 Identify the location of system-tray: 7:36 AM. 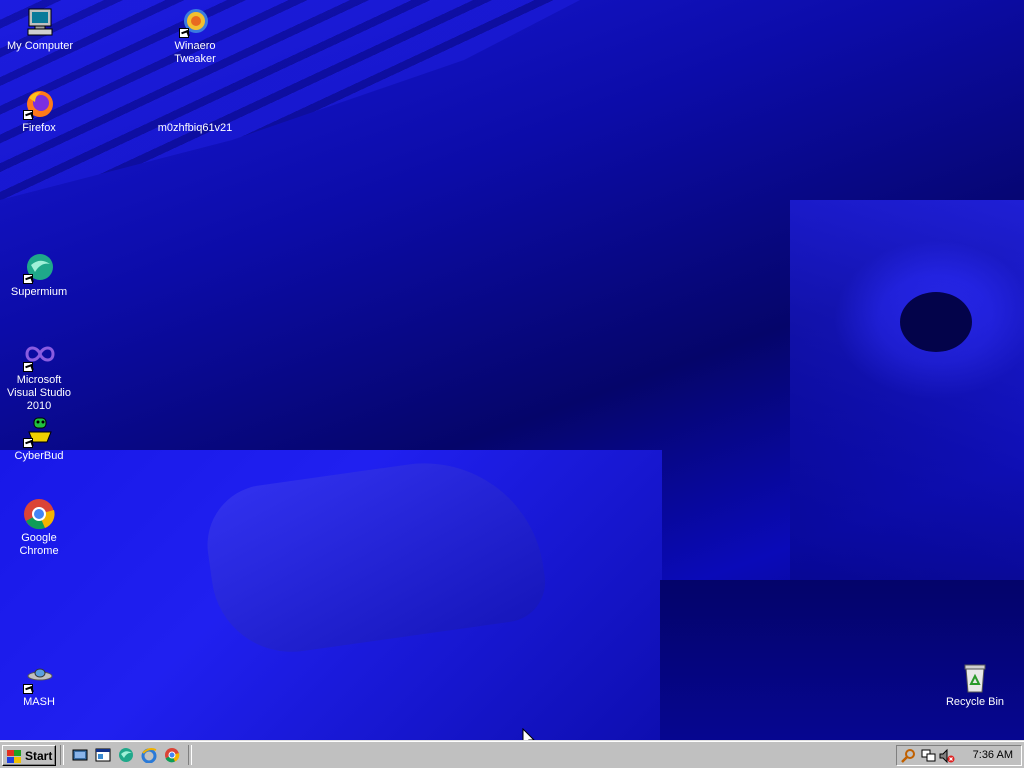
(959, 755).